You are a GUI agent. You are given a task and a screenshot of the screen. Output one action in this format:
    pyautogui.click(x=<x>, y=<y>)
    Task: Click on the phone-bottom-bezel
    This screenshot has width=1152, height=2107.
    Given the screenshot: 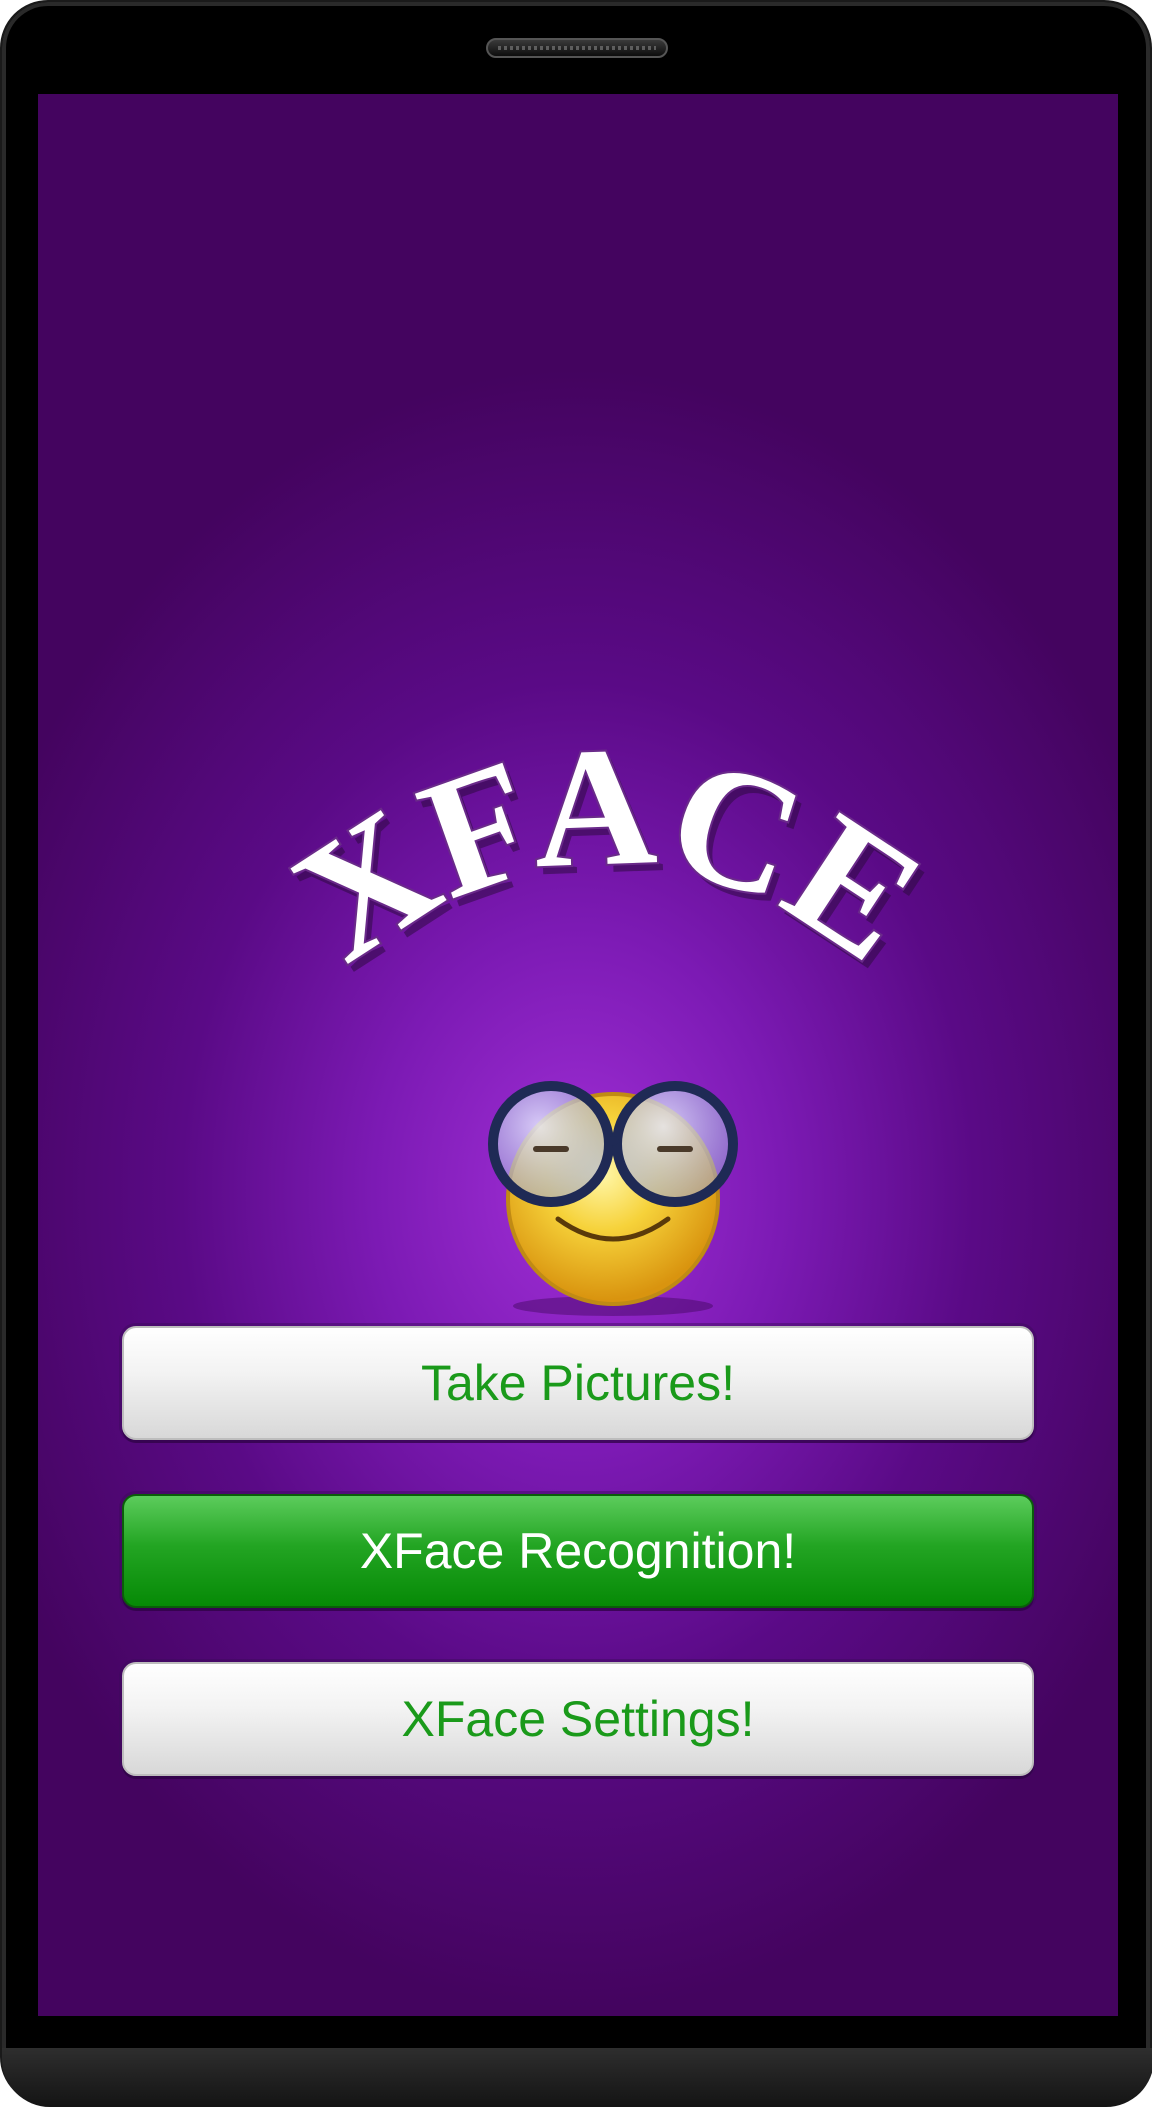 What is the action you would take?
    pyautogui.click(x=577, y=2077)
    